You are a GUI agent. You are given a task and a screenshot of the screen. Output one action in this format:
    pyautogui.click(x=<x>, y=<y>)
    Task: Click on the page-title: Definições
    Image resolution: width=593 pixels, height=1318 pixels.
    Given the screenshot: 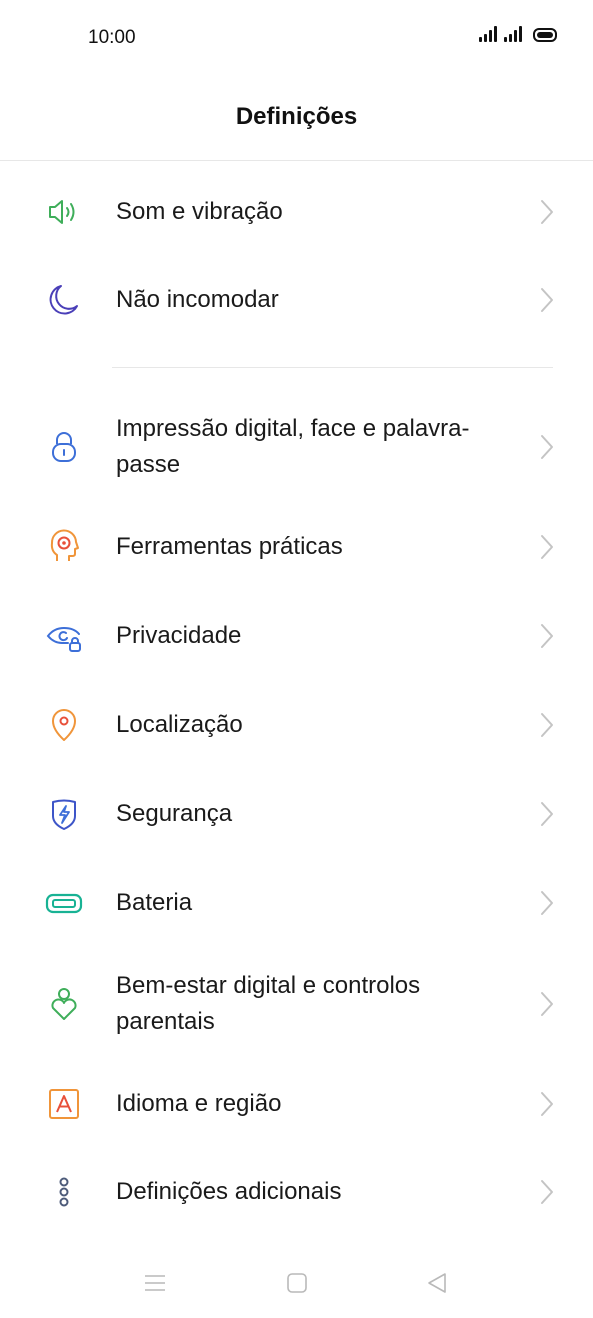 What is the action you would take?
    pyautogui.click(x=296, y=116)
    